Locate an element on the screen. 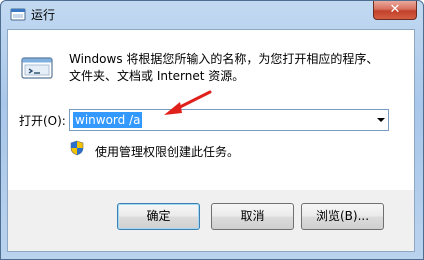  close-icon: ✕ is located at coordinates (395, 9).